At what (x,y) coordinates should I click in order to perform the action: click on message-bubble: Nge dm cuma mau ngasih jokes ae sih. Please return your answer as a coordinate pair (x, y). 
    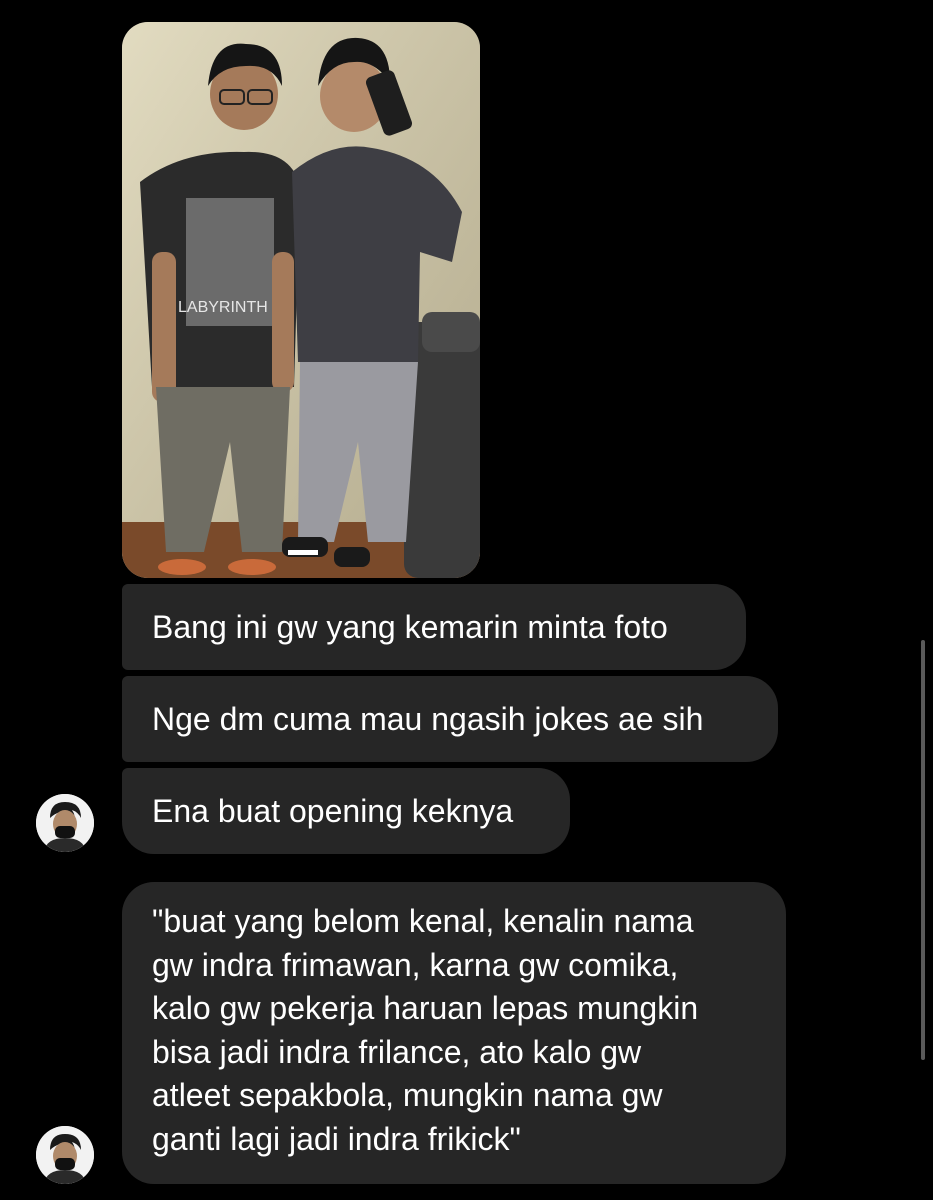
    Looking at the image, I should click on (450, 719).